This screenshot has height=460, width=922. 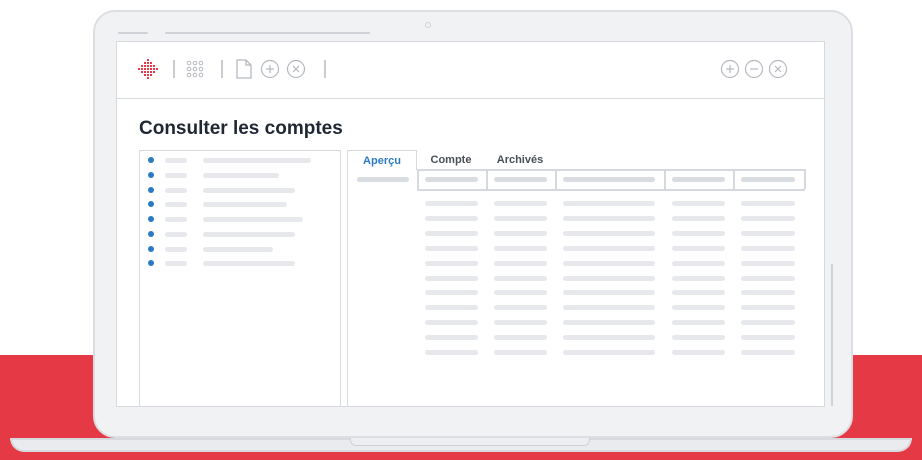 What do you see at coordinates (148, 69) in the screenshot?
I see `logo-diamond-icon` at bounding box center [148, 69].